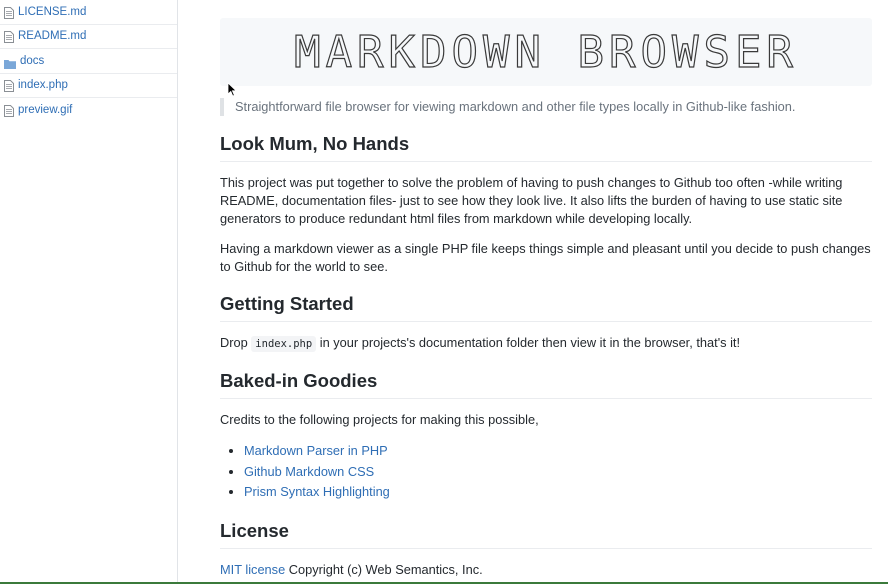 This screenshot has width=888, height=584. I want to click on link-mit-license: MIT license, so click(252, 569).